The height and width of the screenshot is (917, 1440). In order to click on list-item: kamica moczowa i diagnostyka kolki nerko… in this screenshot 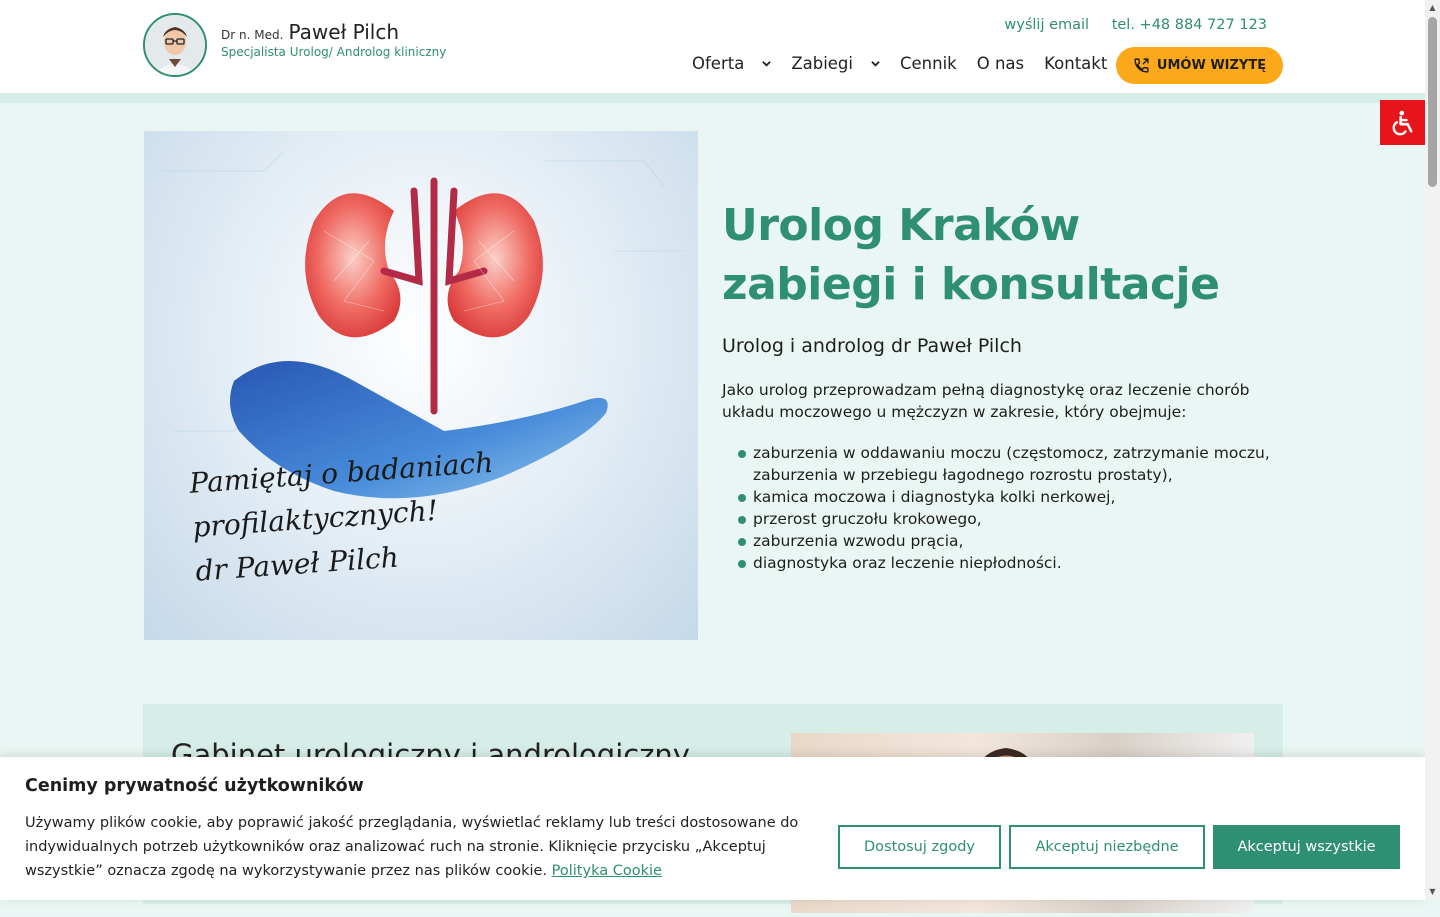, I will do `click(1008, 497)`.